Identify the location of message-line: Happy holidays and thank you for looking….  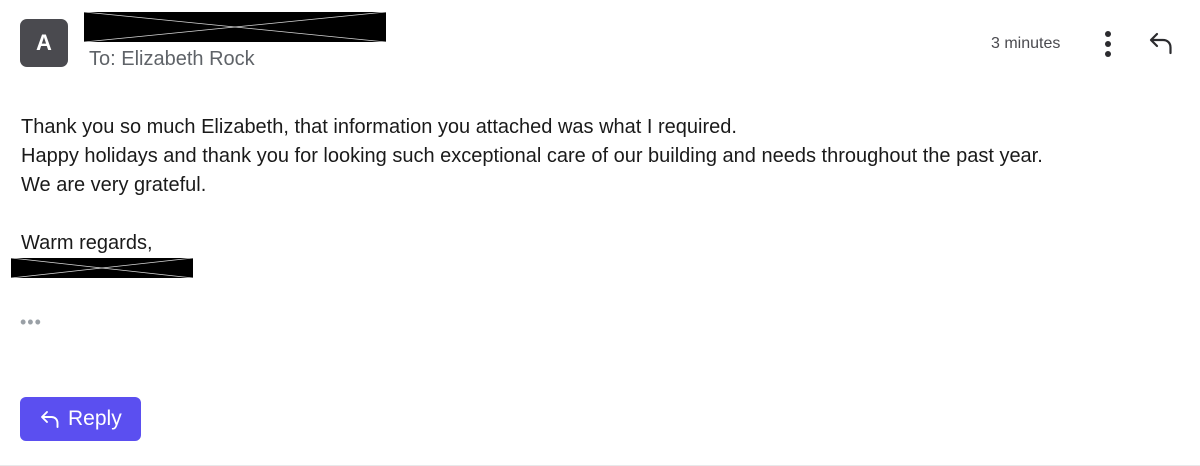
(532, 156).